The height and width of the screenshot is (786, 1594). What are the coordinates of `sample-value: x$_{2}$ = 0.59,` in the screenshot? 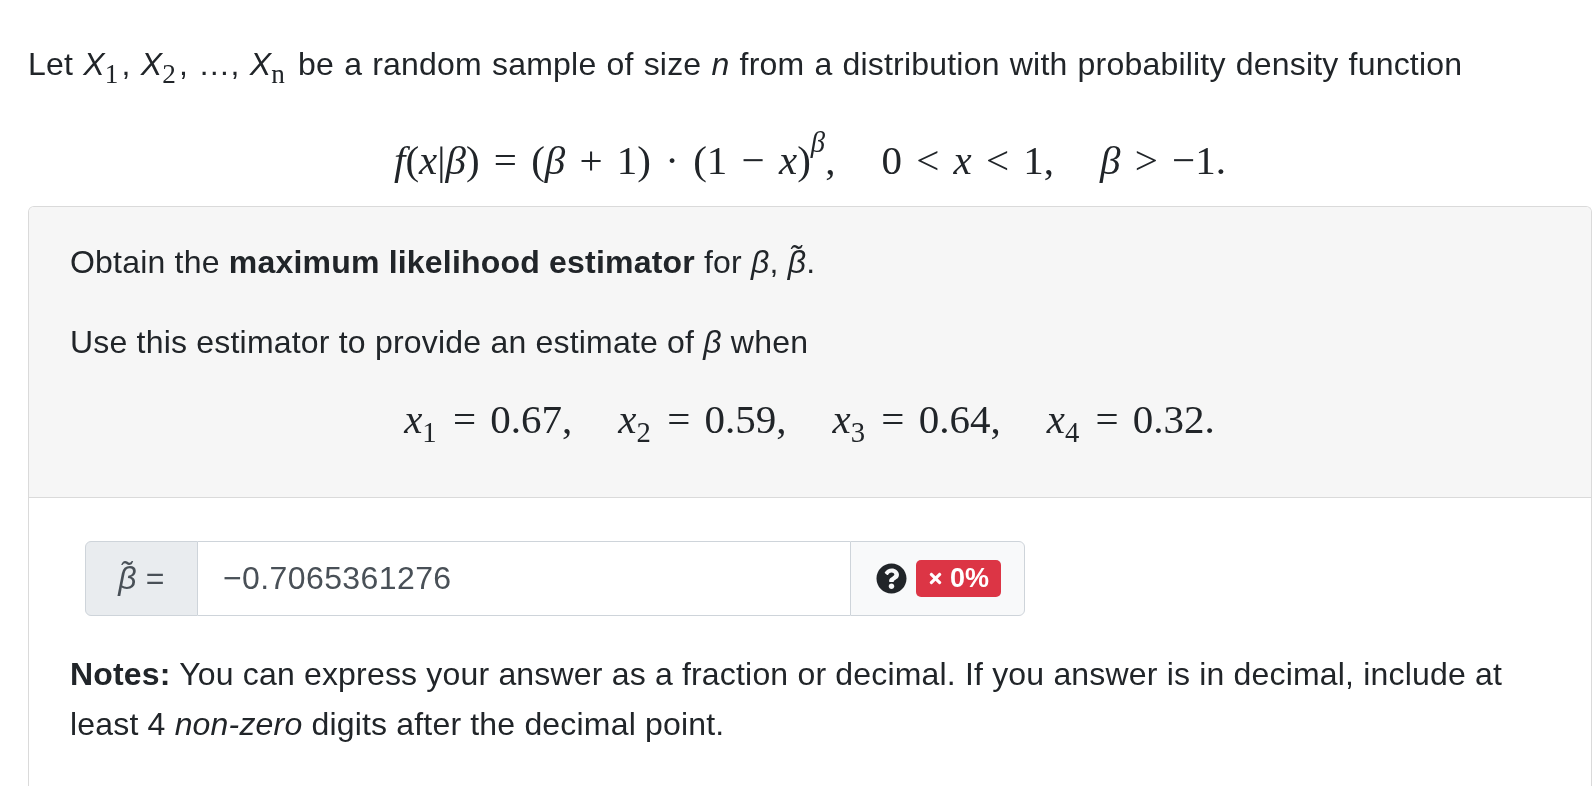 It's located at (702, 419).